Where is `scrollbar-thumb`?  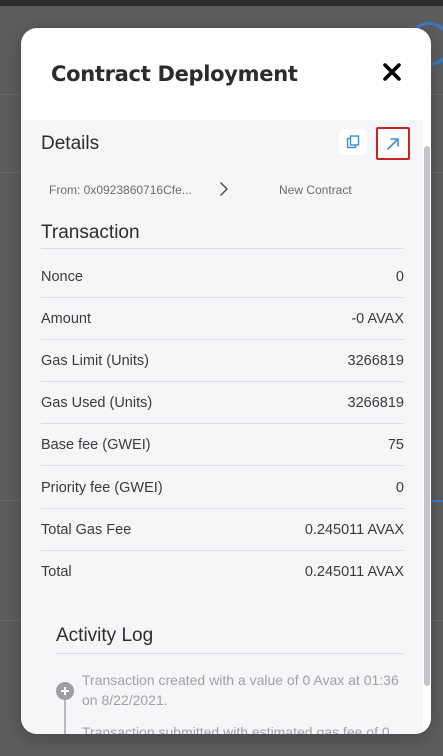 scrollbar-thumb is located at coordinates (427, 416).